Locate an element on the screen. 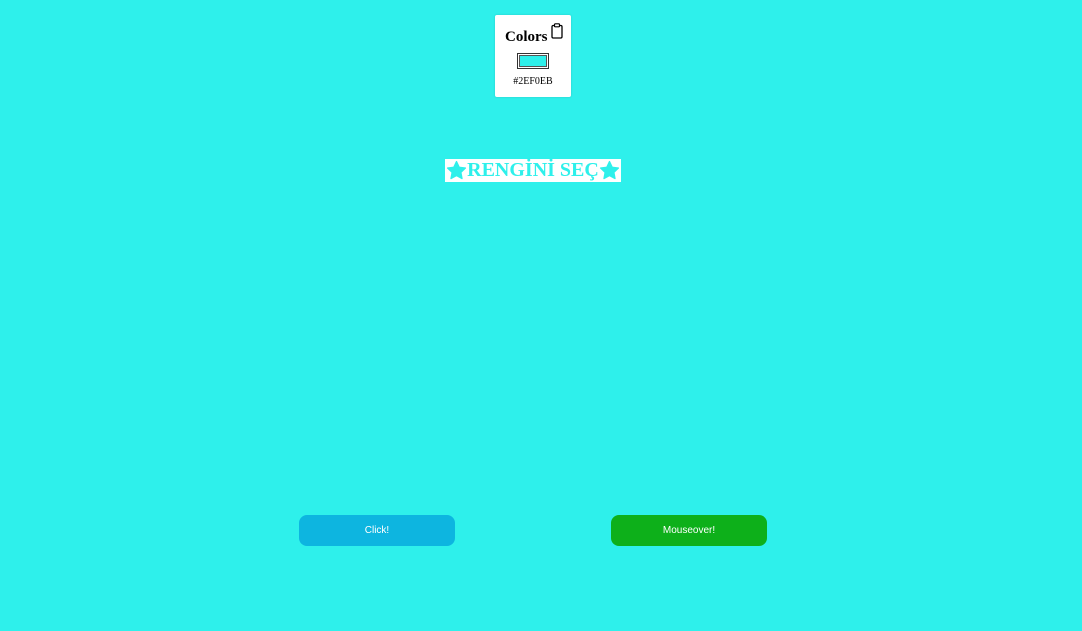 The width and height of the screenshot is (1082, 631). heading-text: RENGİNİ SEÇ is located at coordinates (533, 170).